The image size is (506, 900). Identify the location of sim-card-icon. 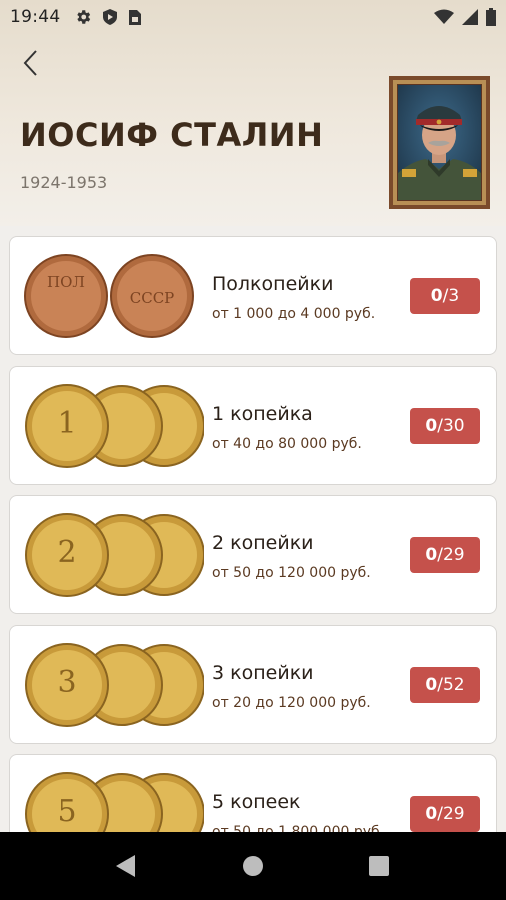
(135, 17).